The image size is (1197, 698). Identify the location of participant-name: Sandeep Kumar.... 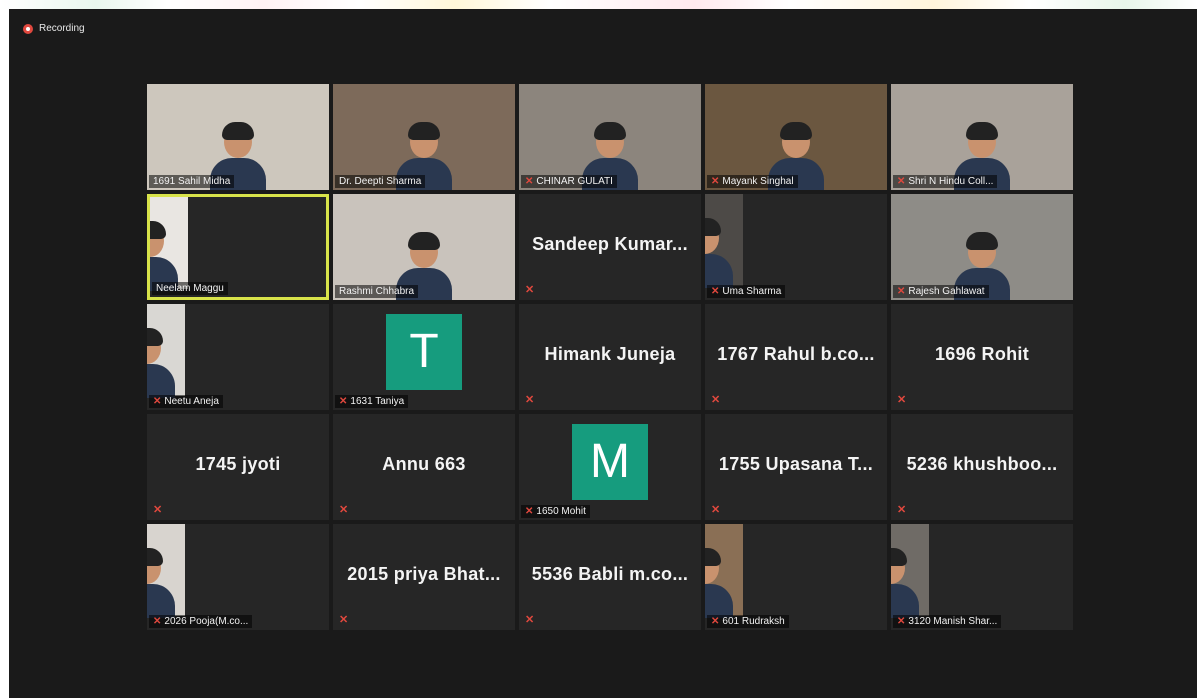
(610, 244).